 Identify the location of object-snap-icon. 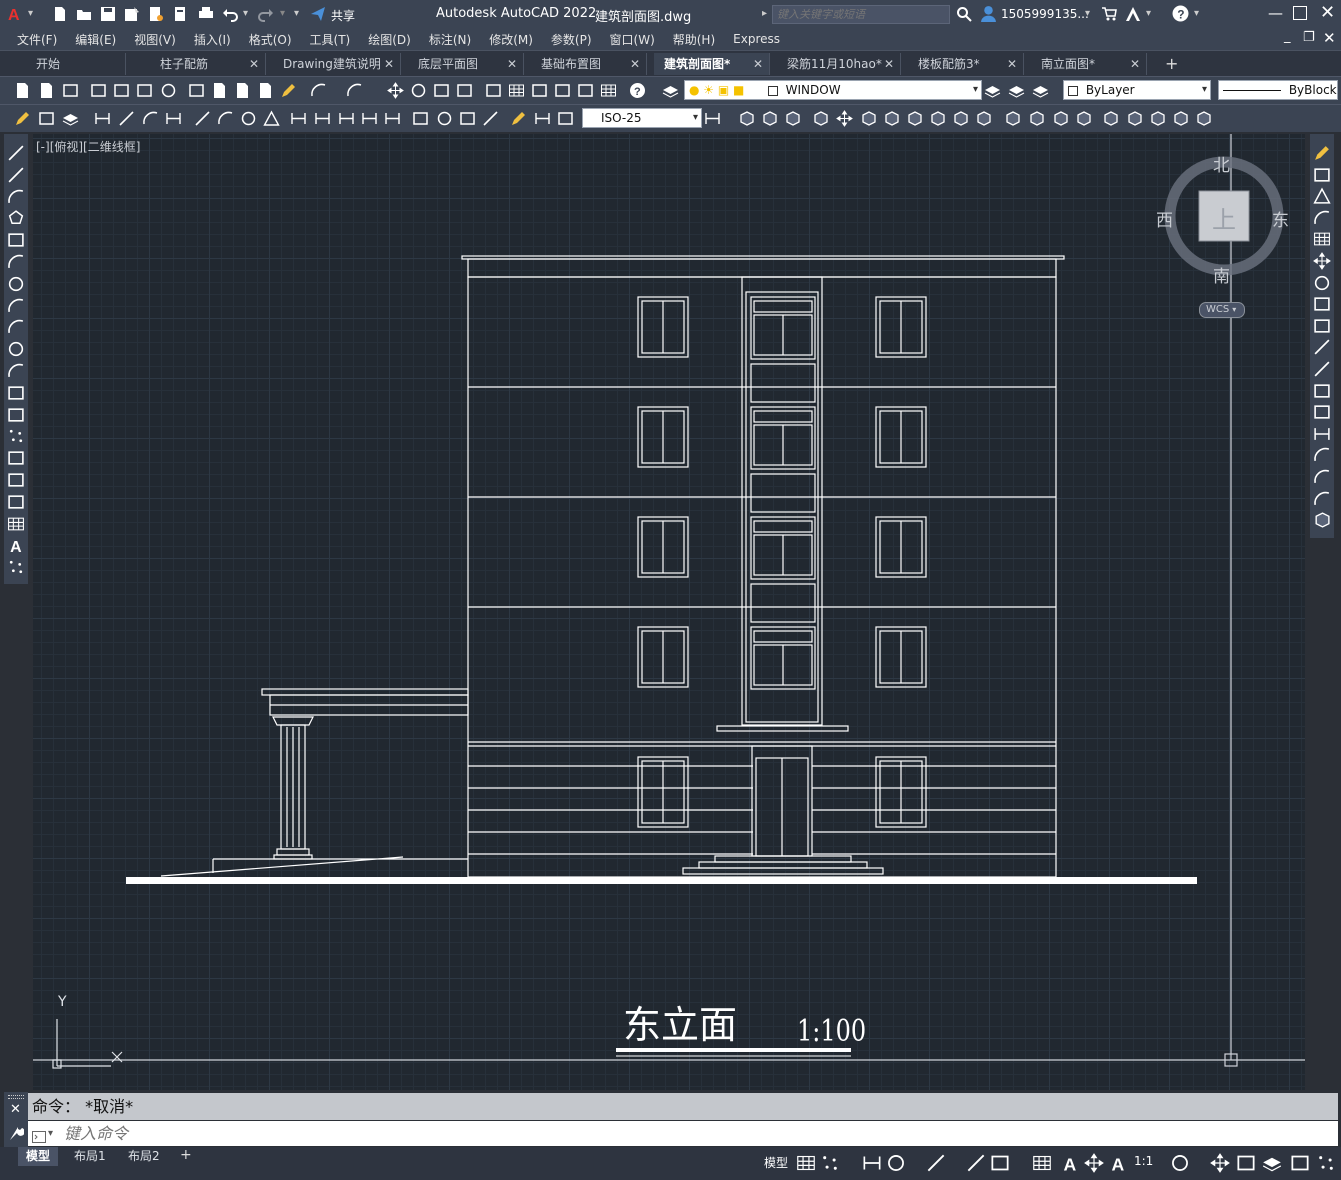
(1000, 1163).